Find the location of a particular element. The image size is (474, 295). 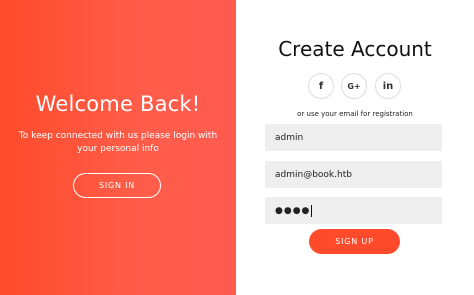

name-input-value: admin is located at coordinates (289, 137).